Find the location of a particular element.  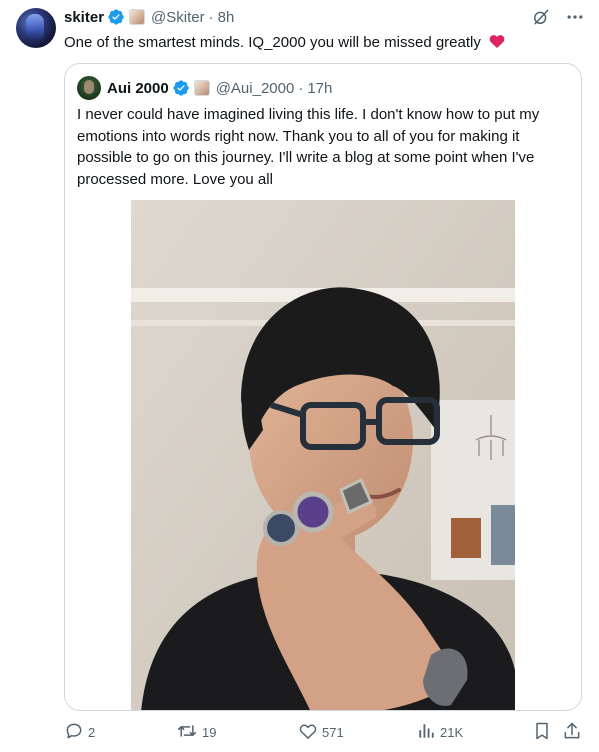

share-button is located at coordinates (572, 732).